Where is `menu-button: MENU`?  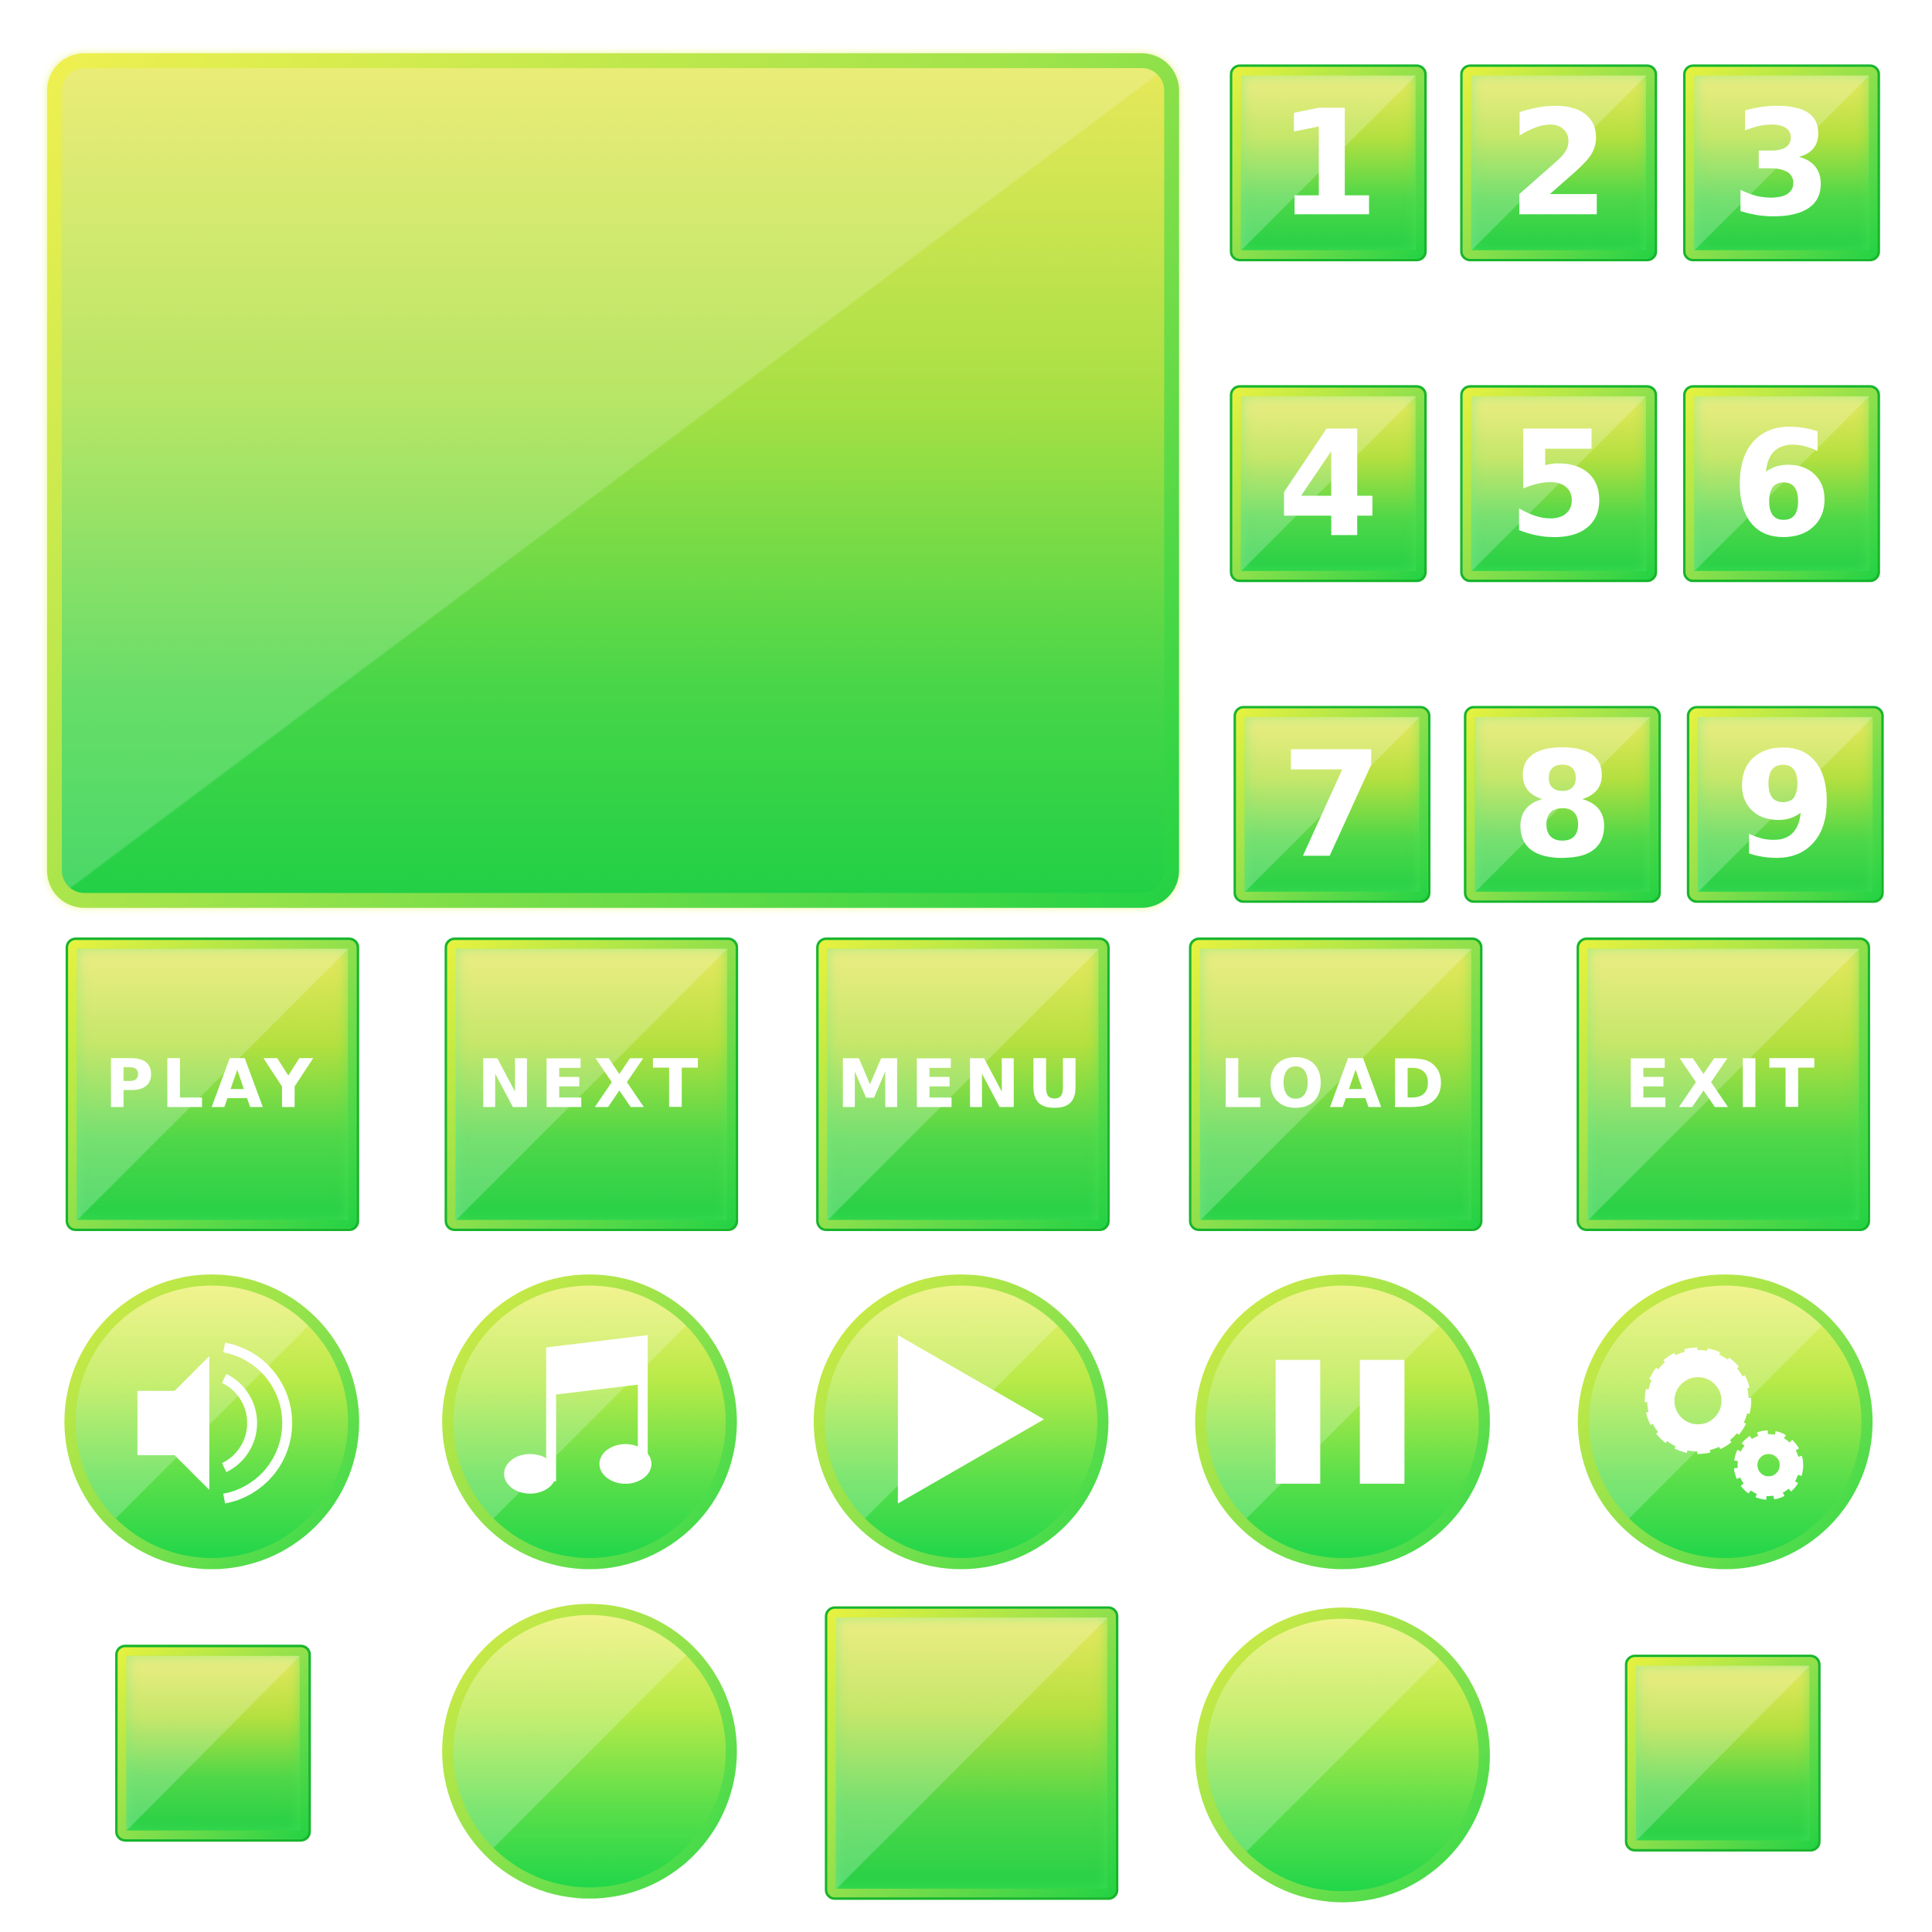
menu-button: MENU is located at coordinates (963, 1084).